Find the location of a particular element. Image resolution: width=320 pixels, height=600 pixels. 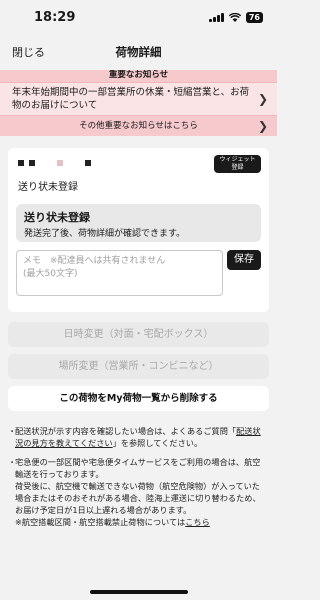

important-notice-header: 重要なお知らせ is located at coordinates (138, 75).